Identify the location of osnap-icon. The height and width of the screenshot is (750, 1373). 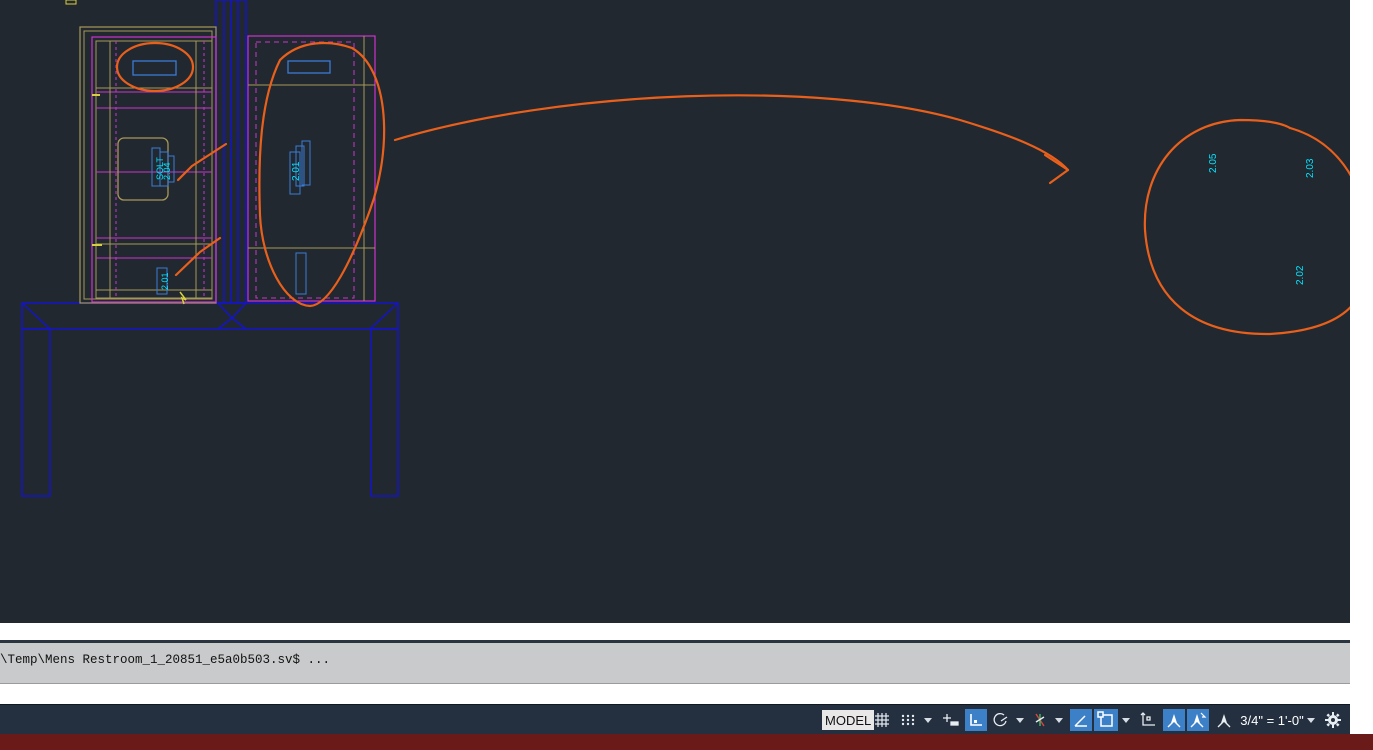
(1106, 720).